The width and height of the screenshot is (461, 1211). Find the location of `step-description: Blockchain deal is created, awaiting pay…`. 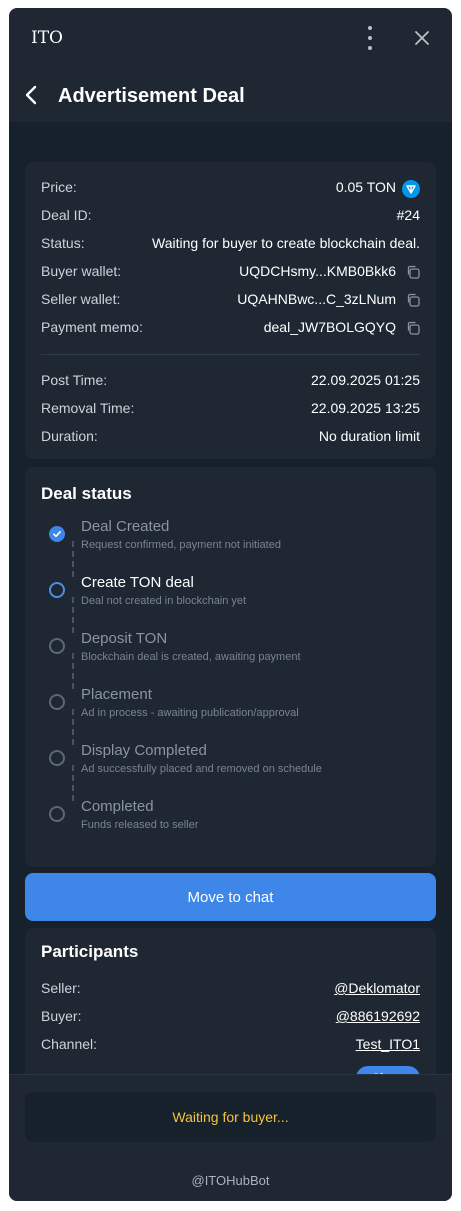

step-description: Blockchain deal is created, awaiting pay… is located at coordinates (191, 657).